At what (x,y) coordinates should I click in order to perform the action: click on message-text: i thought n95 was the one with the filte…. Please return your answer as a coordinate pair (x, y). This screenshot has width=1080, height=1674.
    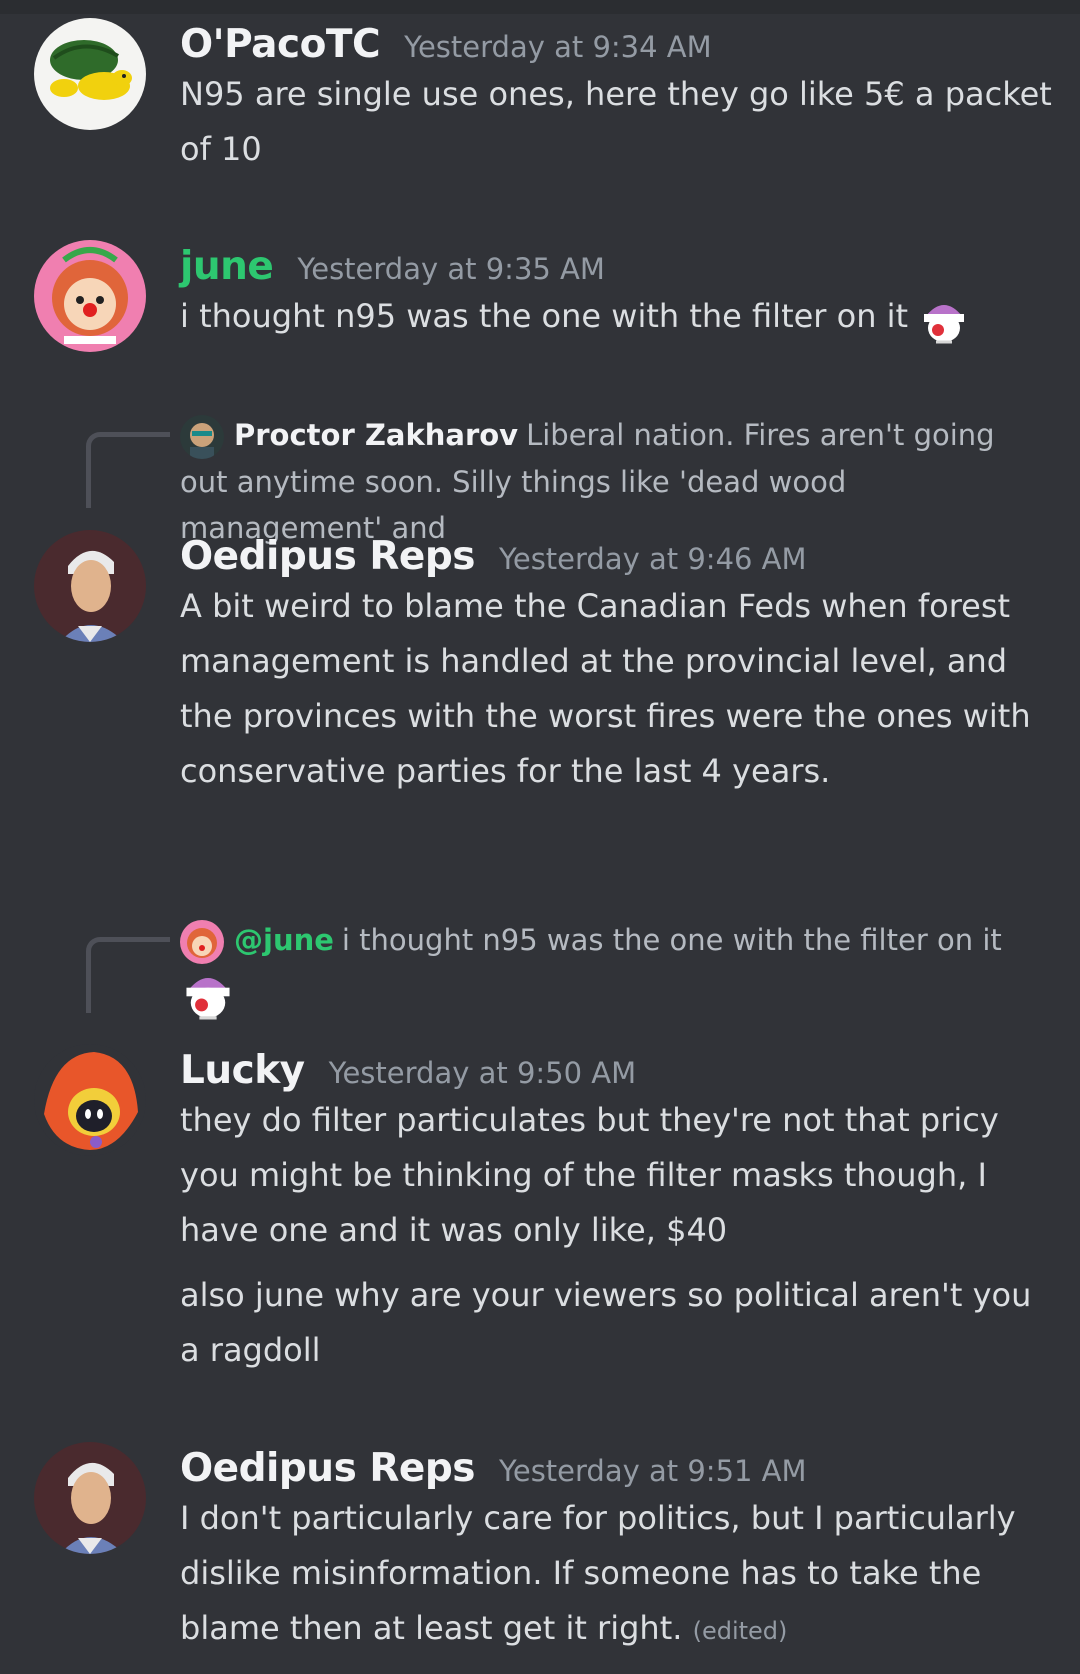
    Looking at the image, I should click on (620, 316).